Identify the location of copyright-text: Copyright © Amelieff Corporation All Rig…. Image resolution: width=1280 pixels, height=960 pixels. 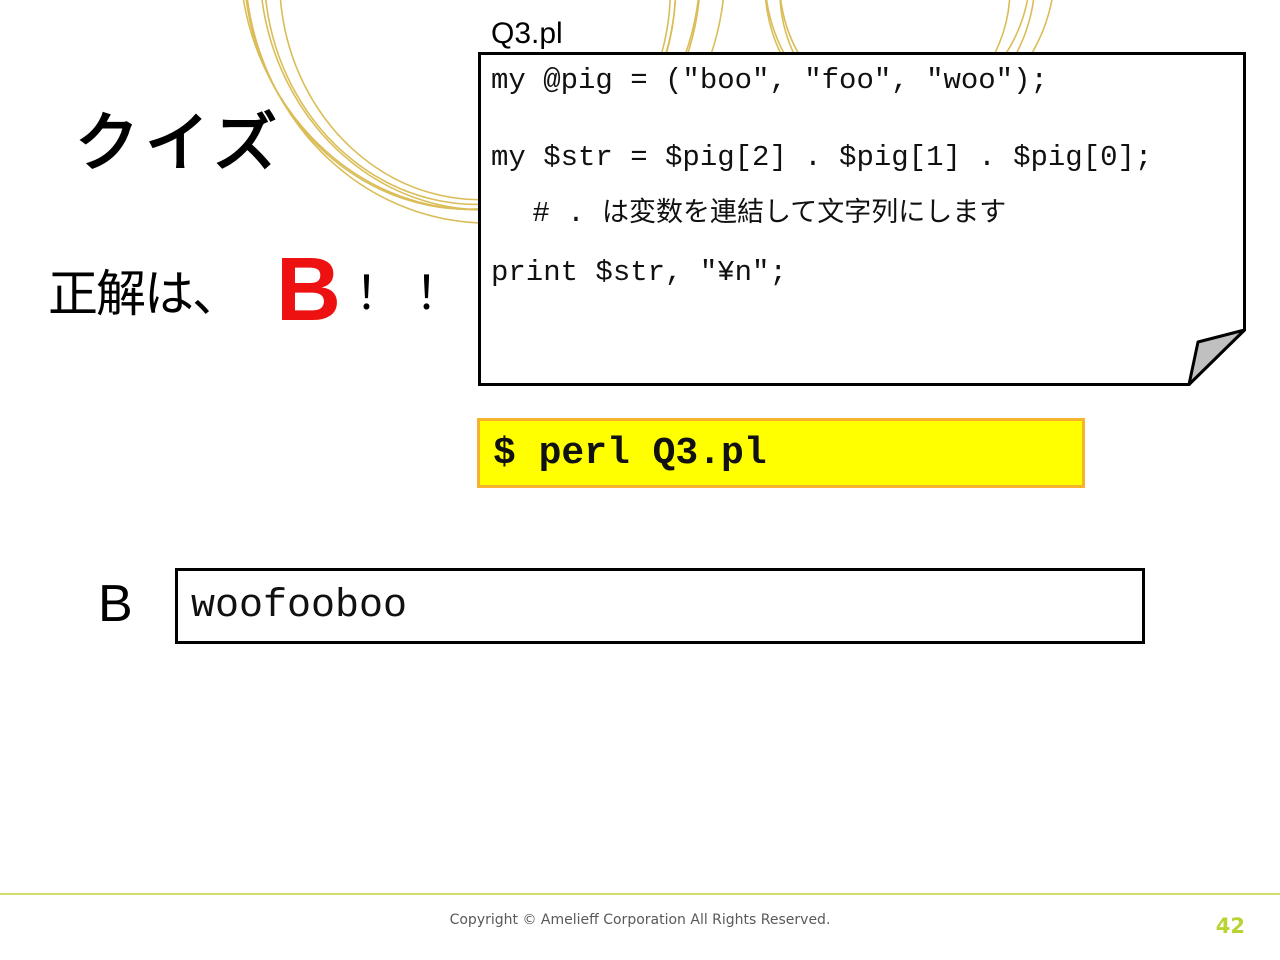
(640, 920).